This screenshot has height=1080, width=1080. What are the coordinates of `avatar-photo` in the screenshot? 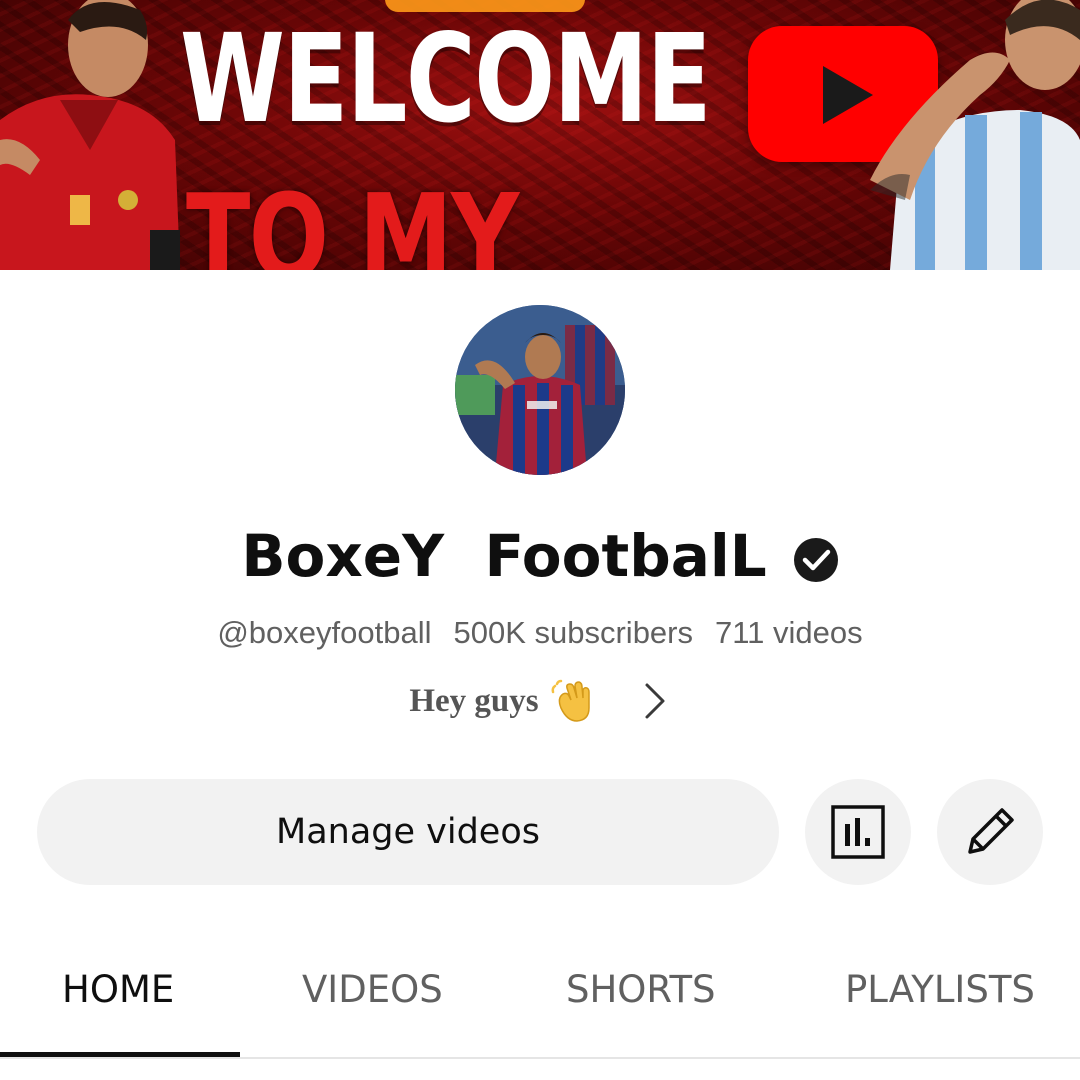 It's located at (540, 390).